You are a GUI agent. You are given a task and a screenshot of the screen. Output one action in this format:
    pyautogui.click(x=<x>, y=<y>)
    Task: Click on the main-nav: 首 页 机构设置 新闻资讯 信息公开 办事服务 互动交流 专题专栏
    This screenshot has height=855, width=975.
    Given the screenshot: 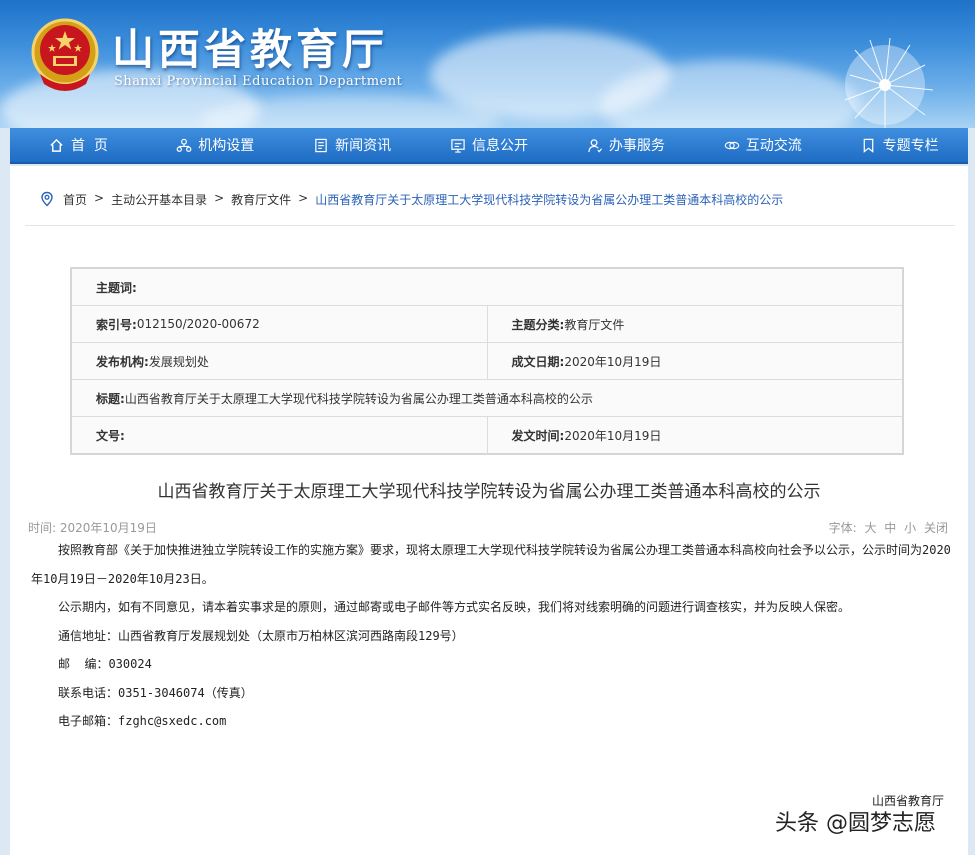 What is the action you would take?
    pyautogui.click(x=489, y=146)
    